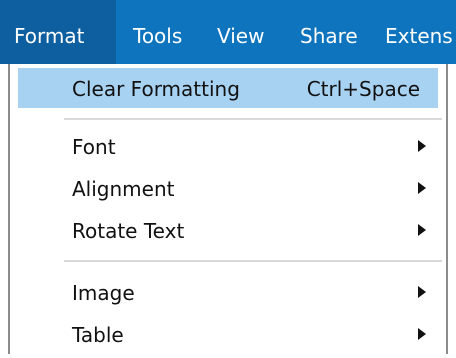 This screenshot has height=358, width=456. What do you see at coordinates (128, 231) in the screenshot?
I see `rotate-text-label: Rotate Text` at bounding box center [128, 231].